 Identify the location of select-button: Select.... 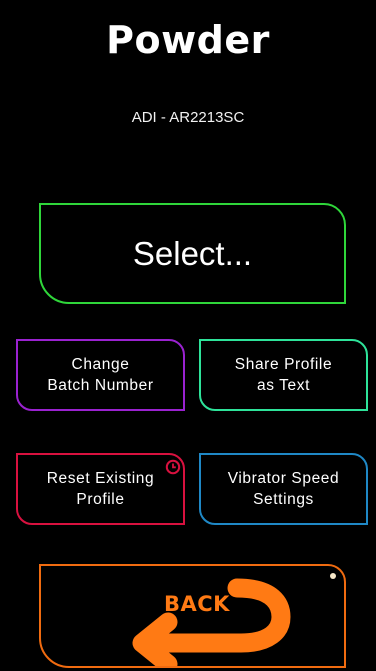
(192, 253).